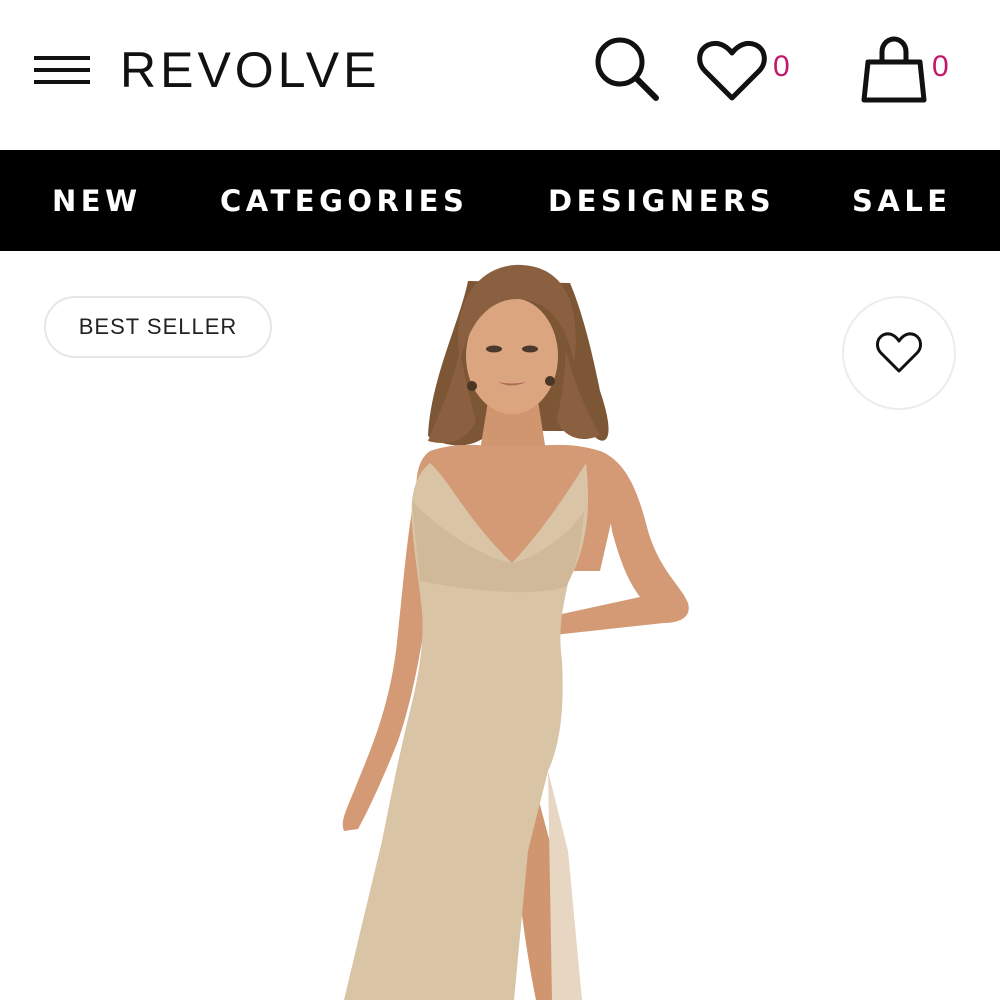  Describe the element at coordinates (661, 201) in the screenshot. I see `nav-item-designers: DESIGNERS` at that location.